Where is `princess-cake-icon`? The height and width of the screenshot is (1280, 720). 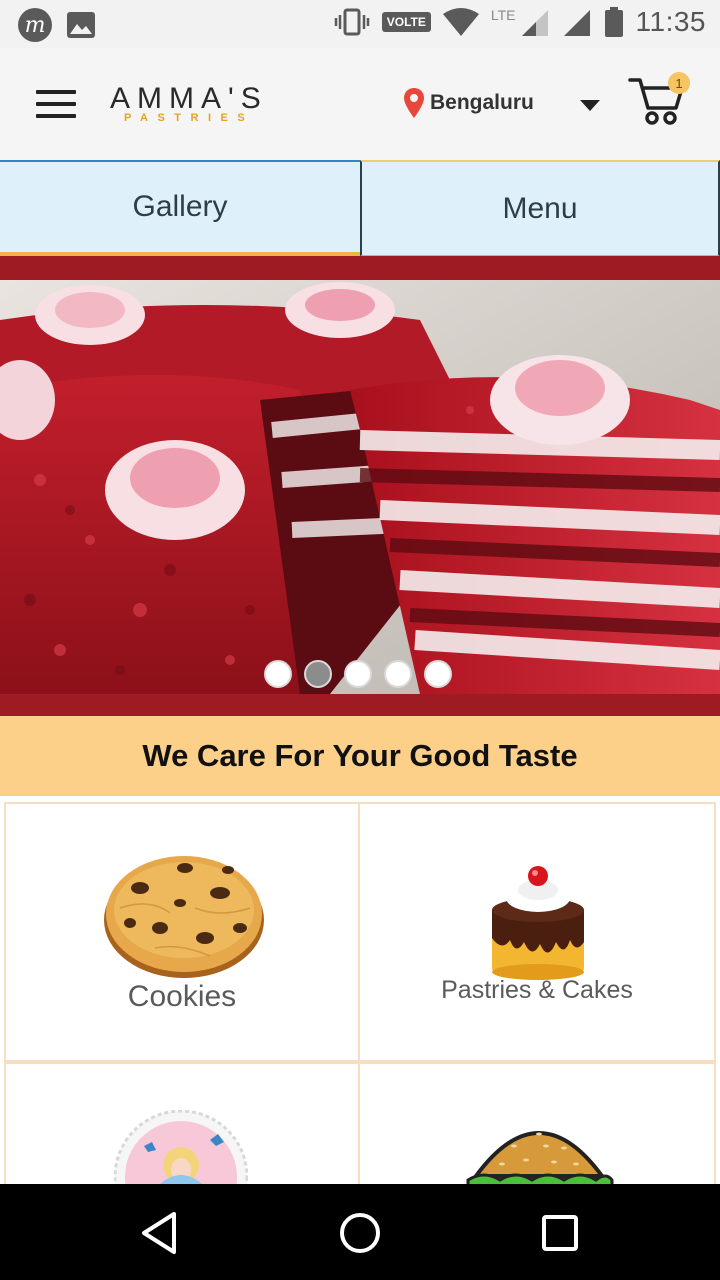 princess-cake-icon is located at coordinates (181, 1147).